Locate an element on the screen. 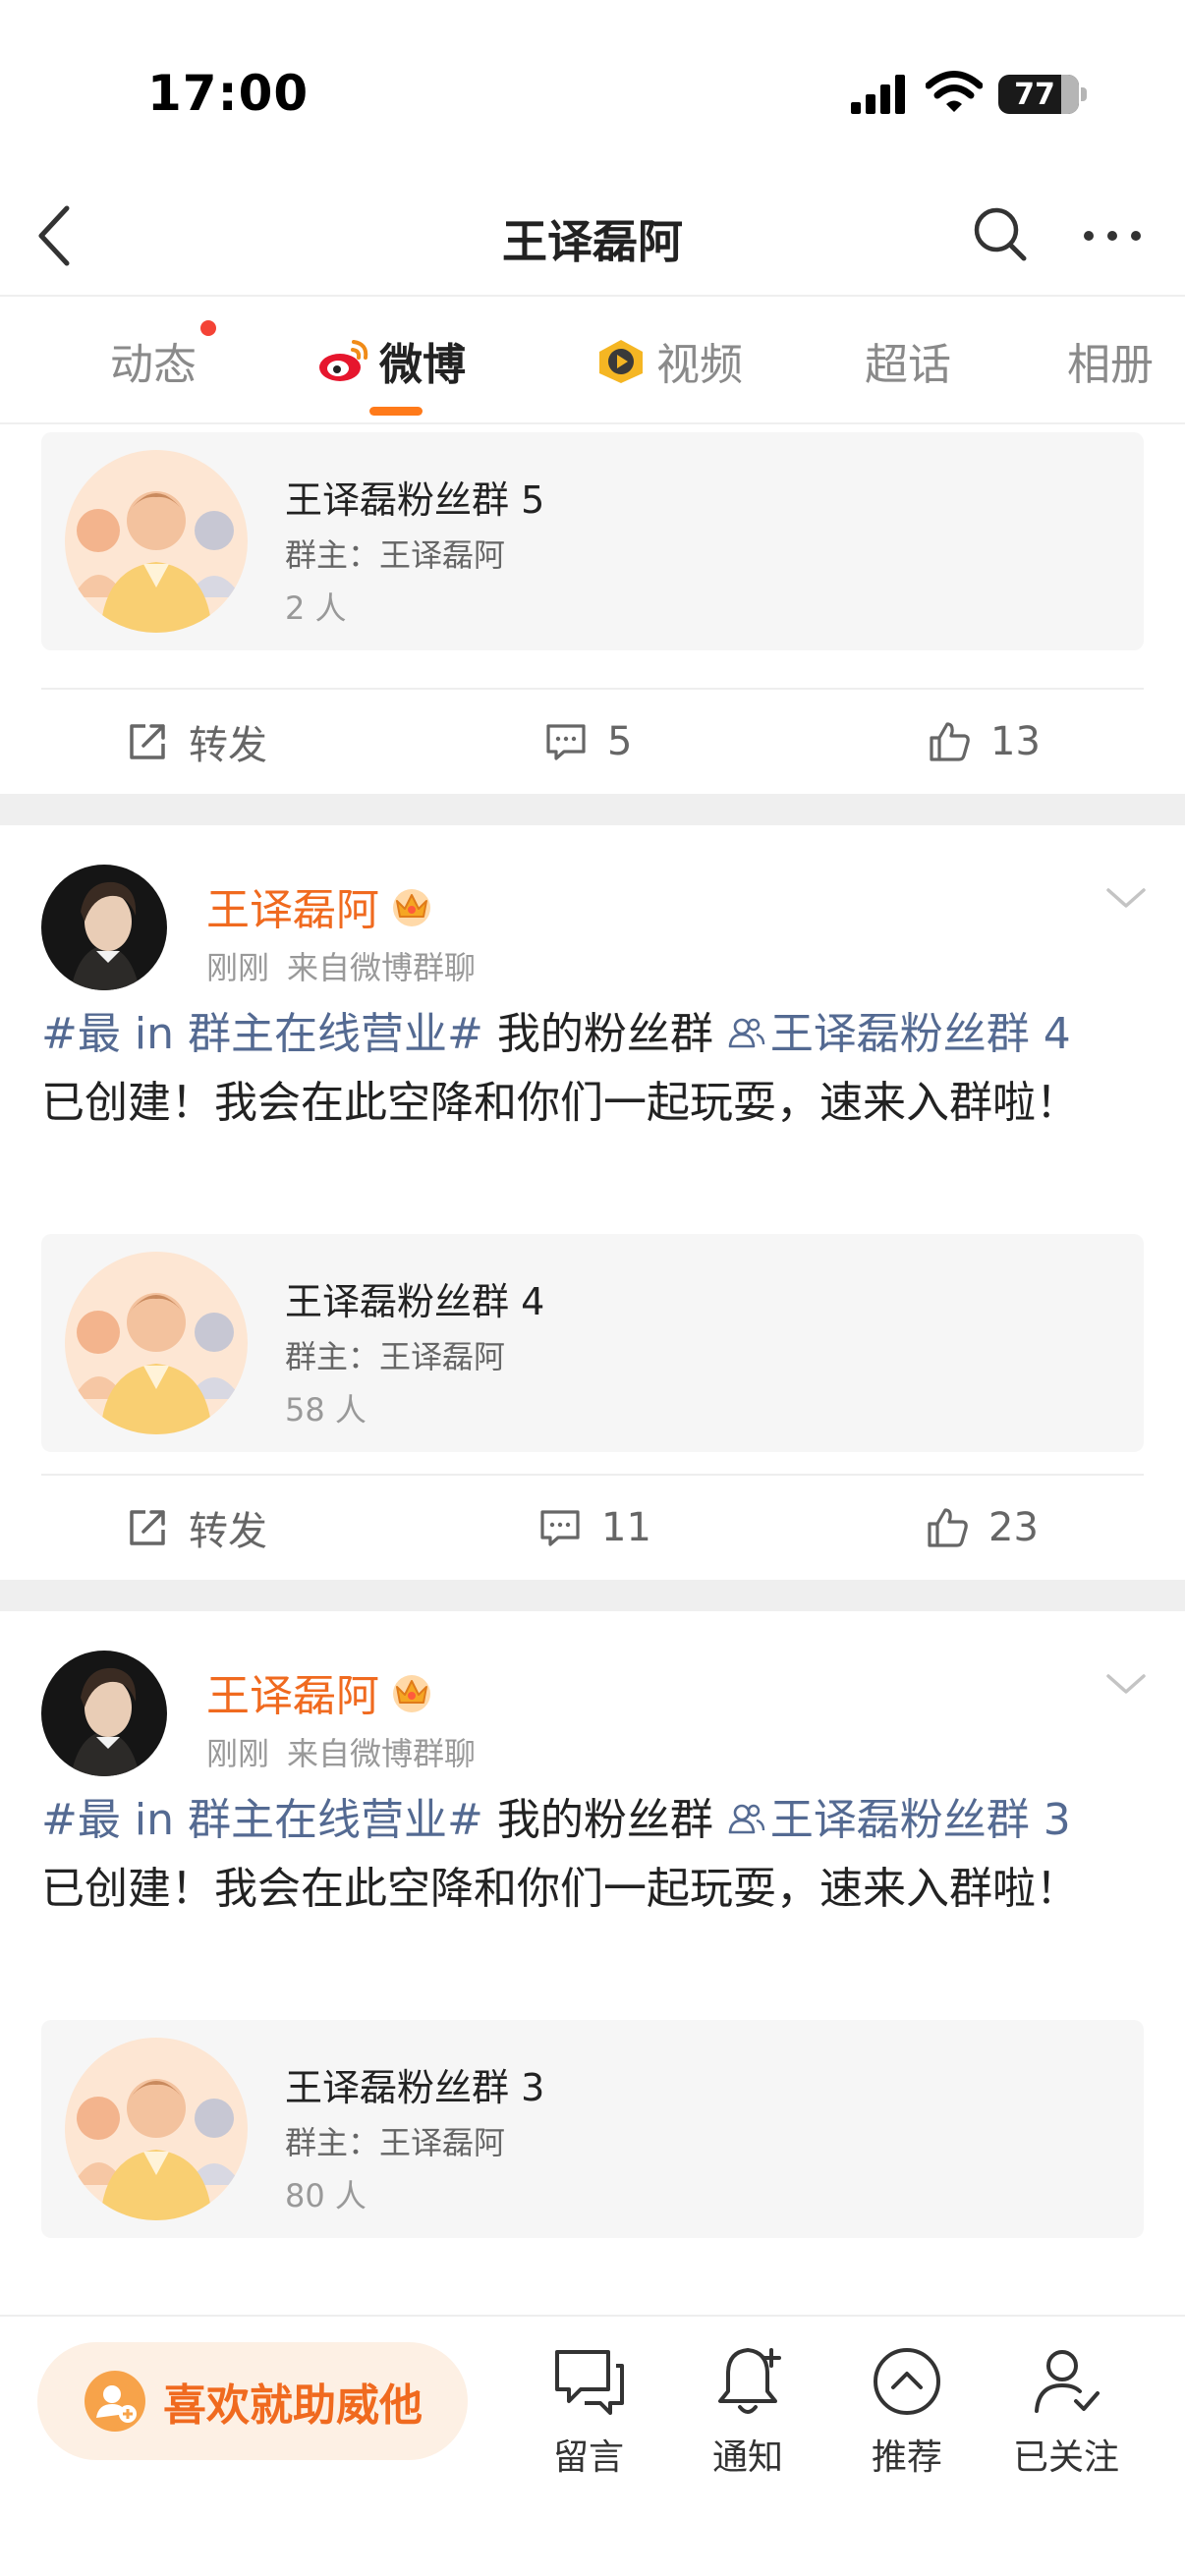 Image resolution: width=1185 pixels, height=2576 pixels. like-button: 23 is located at coordinates (982, 1528).